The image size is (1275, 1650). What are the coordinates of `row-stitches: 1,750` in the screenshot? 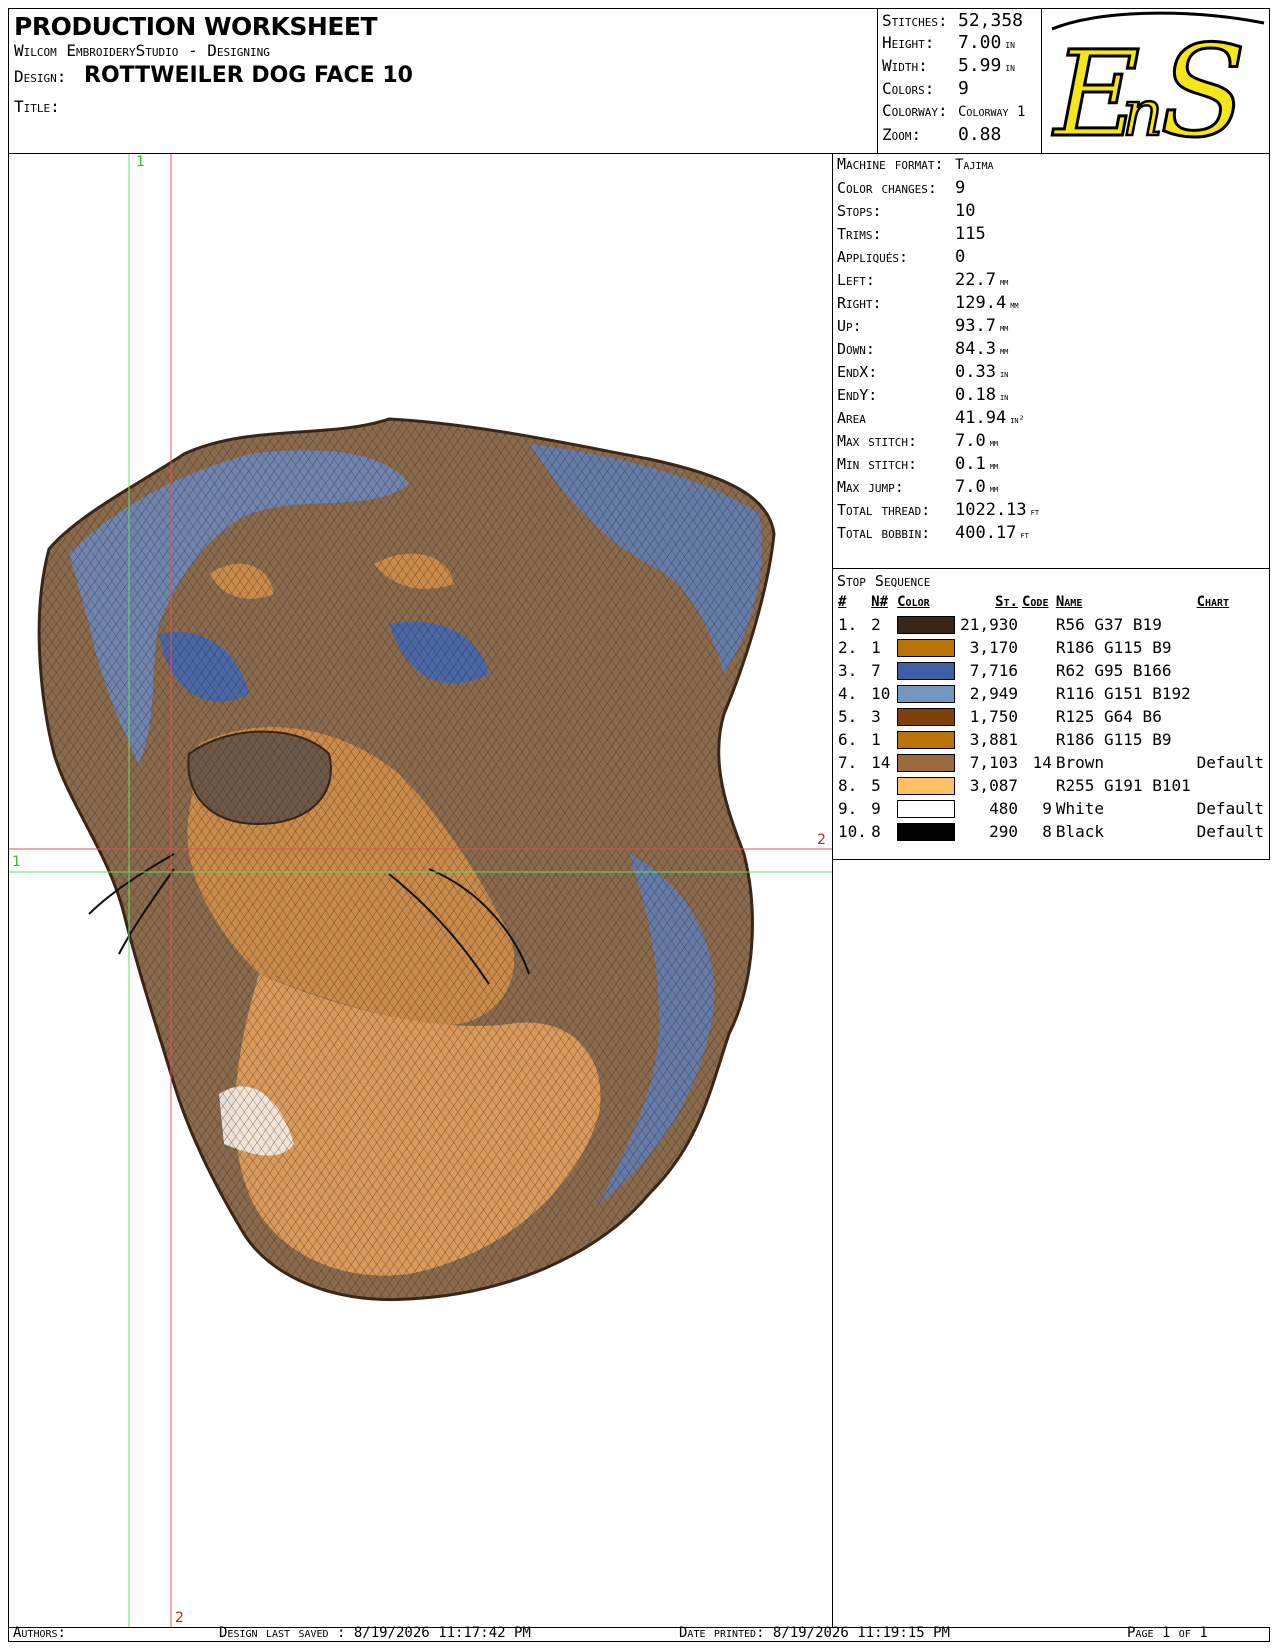 It's located at (993, 716).